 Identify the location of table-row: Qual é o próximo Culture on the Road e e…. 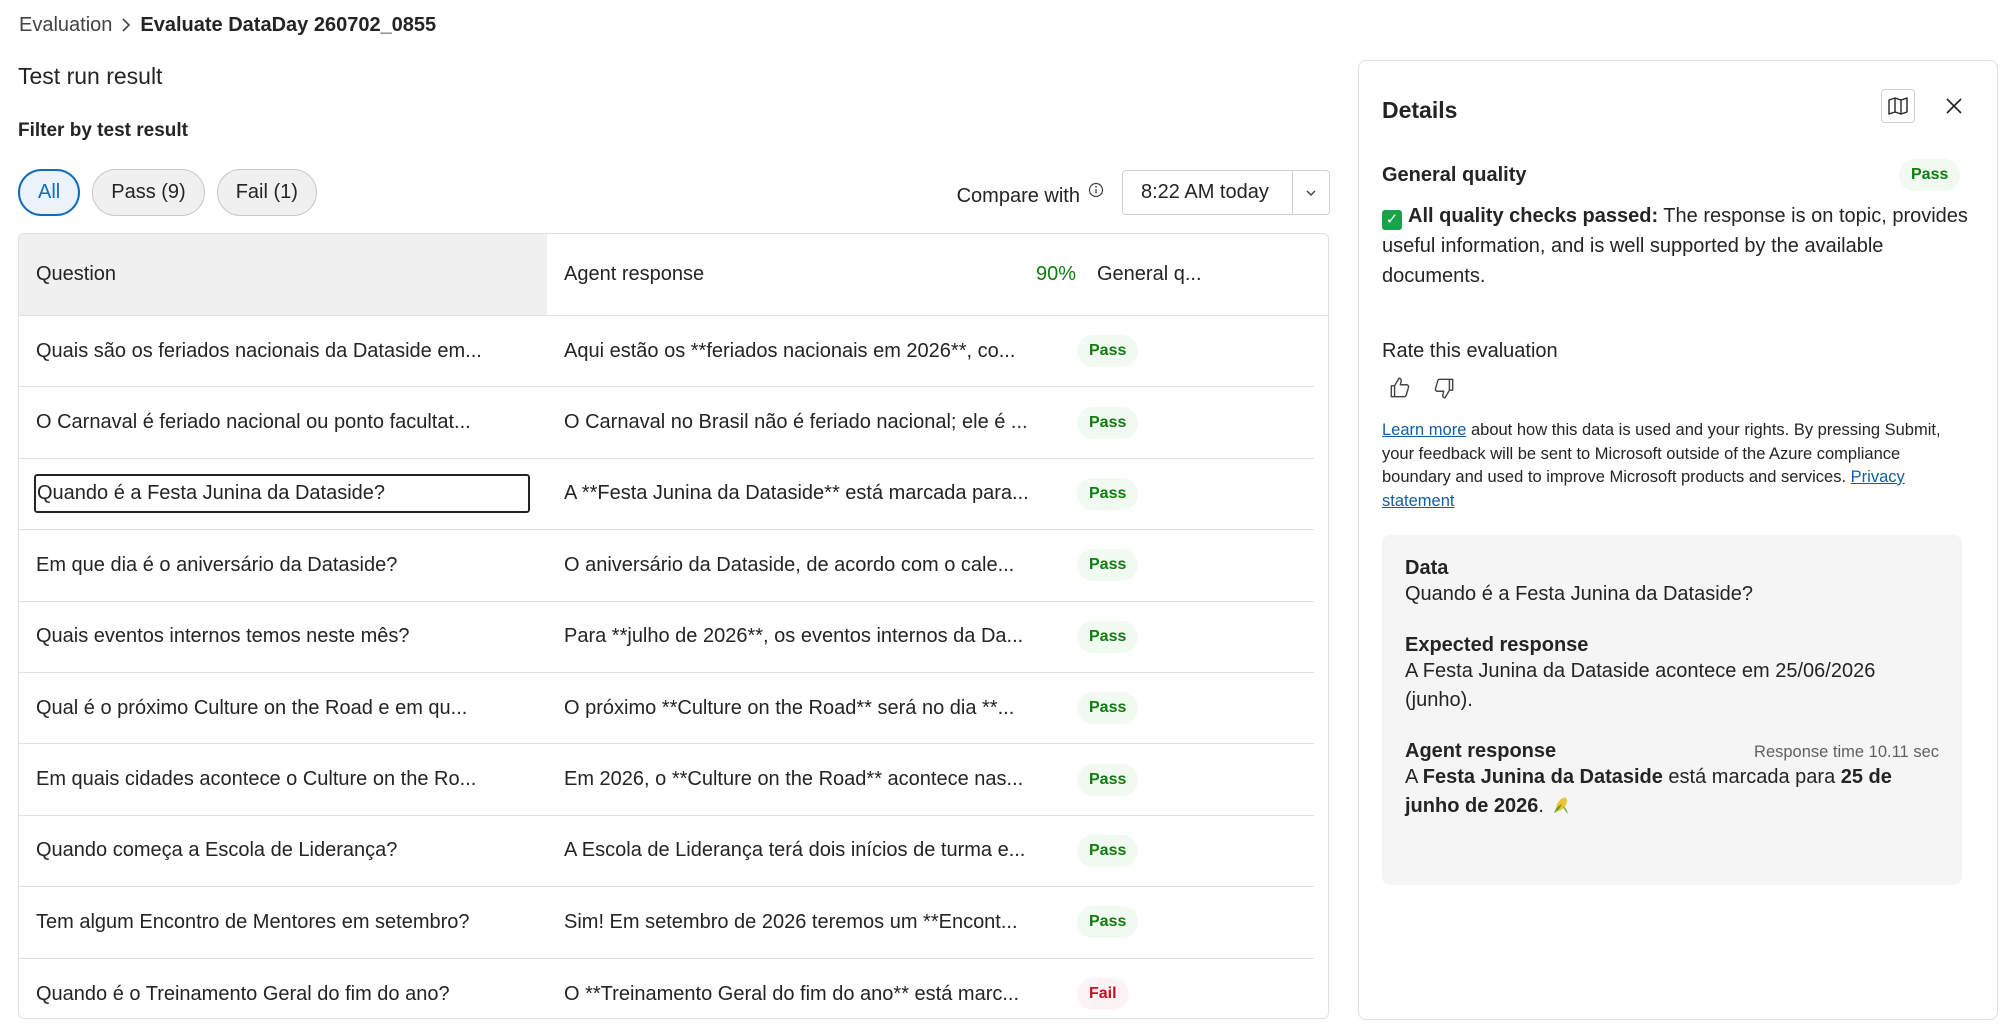
(666, 709).